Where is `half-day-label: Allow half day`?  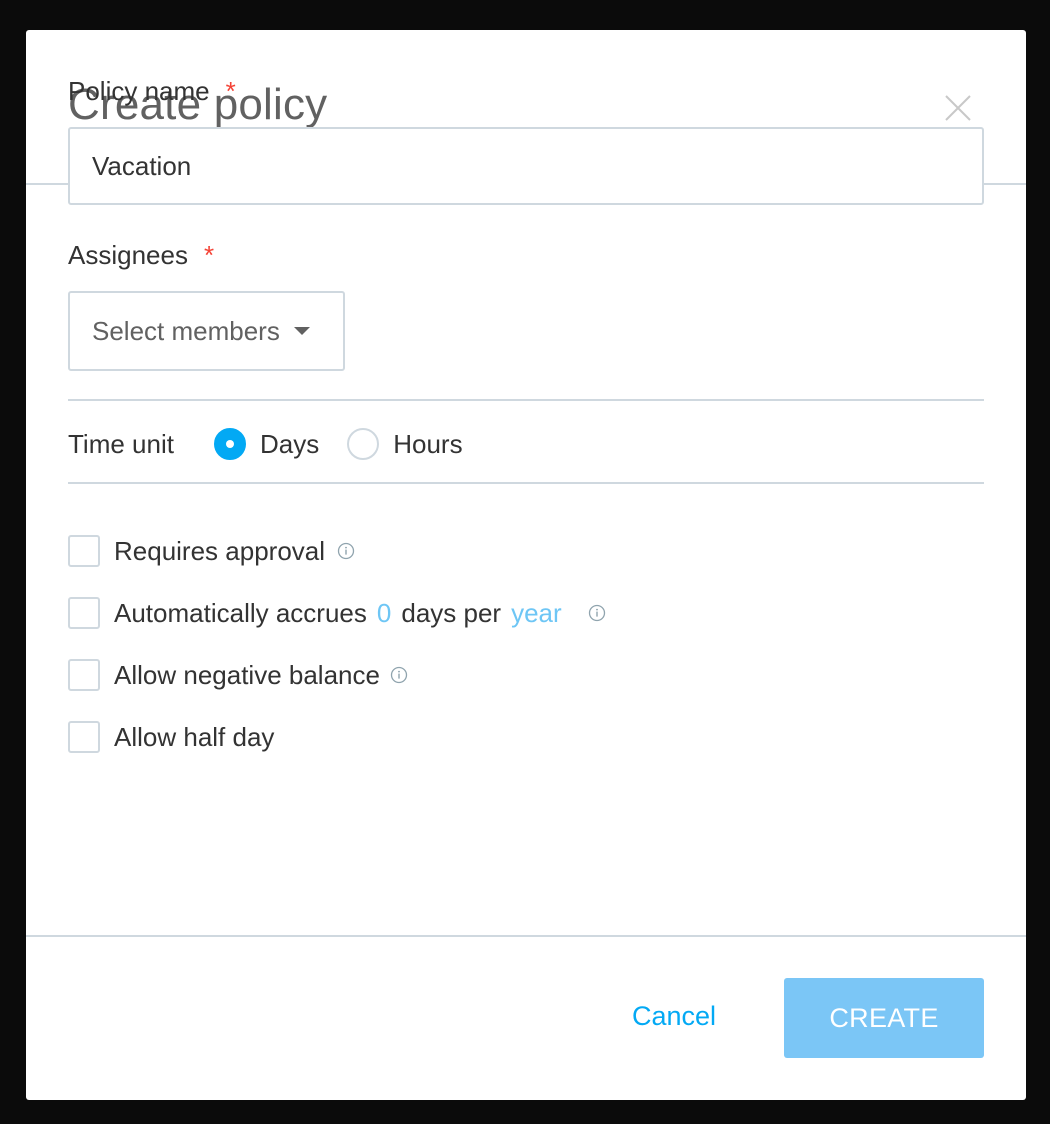 half-day-label: Allow half day is located at coordinates (194, 736).